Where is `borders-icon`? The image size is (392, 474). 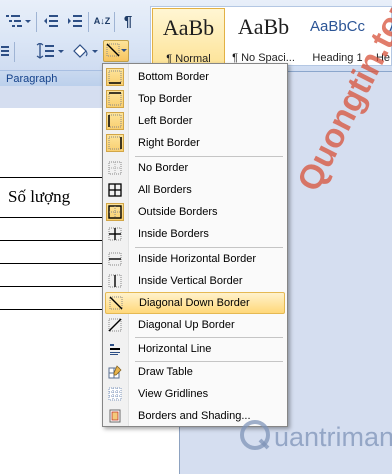
borders-icon is located at coordinates (116, 50).